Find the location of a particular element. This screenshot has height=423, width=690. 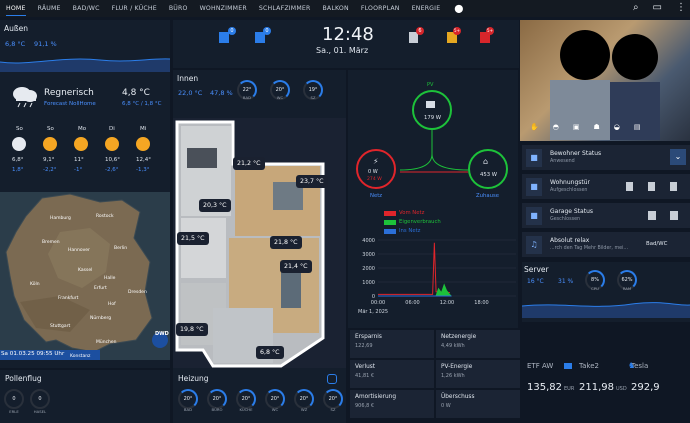

room-temp-8: 6,8 °C is located at coordinates (270, 352).